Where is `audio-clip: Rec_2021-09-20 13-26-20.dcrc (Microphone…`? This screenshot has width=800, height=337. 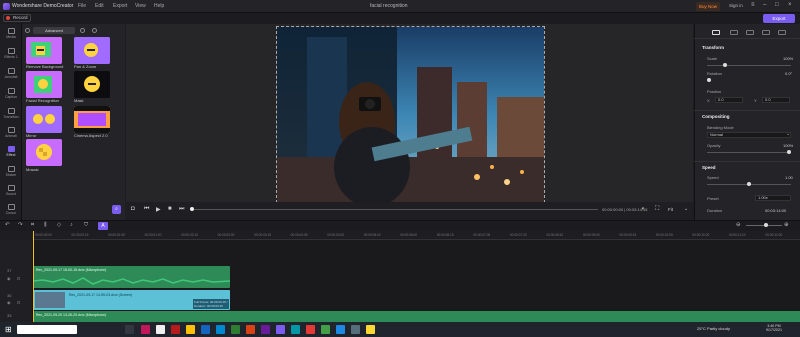
audio-clip: Rec_2021-09-20 13-26-20.dcrc (Microphone… is located at coordinates (416, 316).